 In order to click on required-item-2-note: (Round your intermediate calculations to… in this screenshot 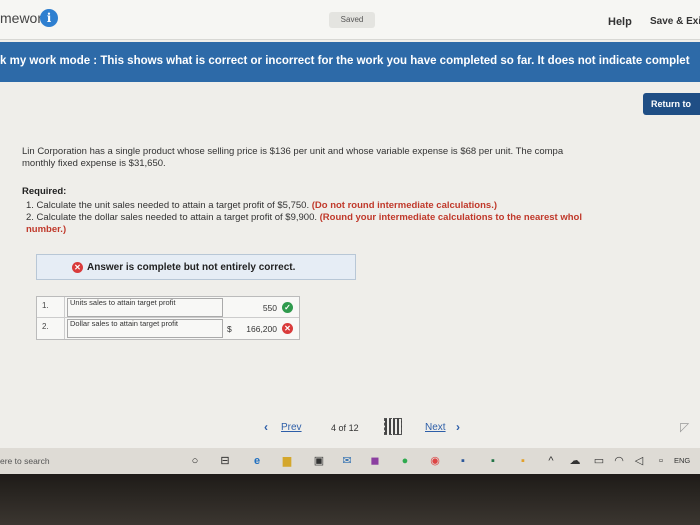, I will do `click(450, 217)`.